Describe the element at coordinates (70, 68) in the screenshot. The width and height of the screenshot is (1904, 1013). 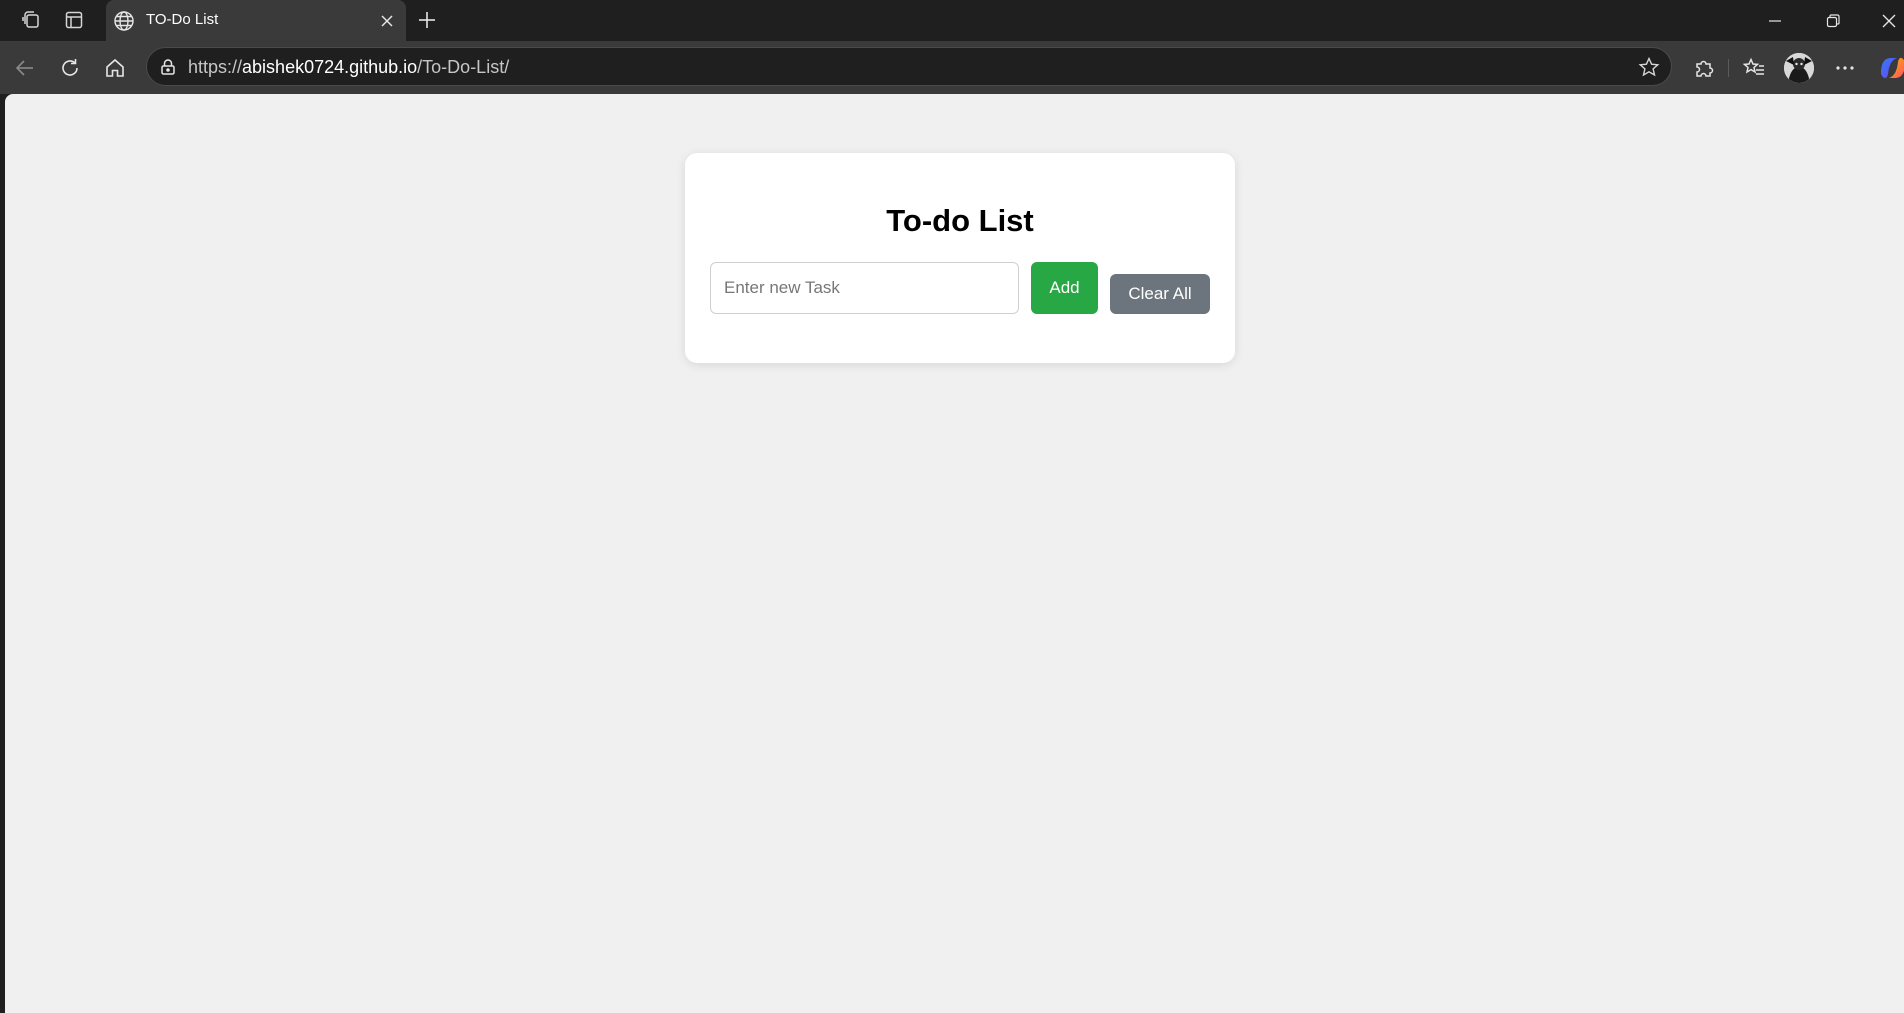
I see `refresh-icon` at that location.